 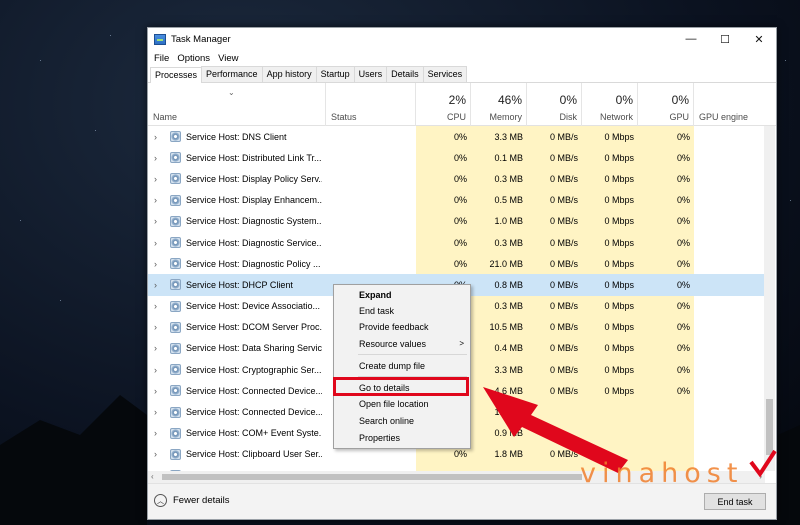 I want to click on scroll-left-icon: ‹, so click(x=152, y=477).